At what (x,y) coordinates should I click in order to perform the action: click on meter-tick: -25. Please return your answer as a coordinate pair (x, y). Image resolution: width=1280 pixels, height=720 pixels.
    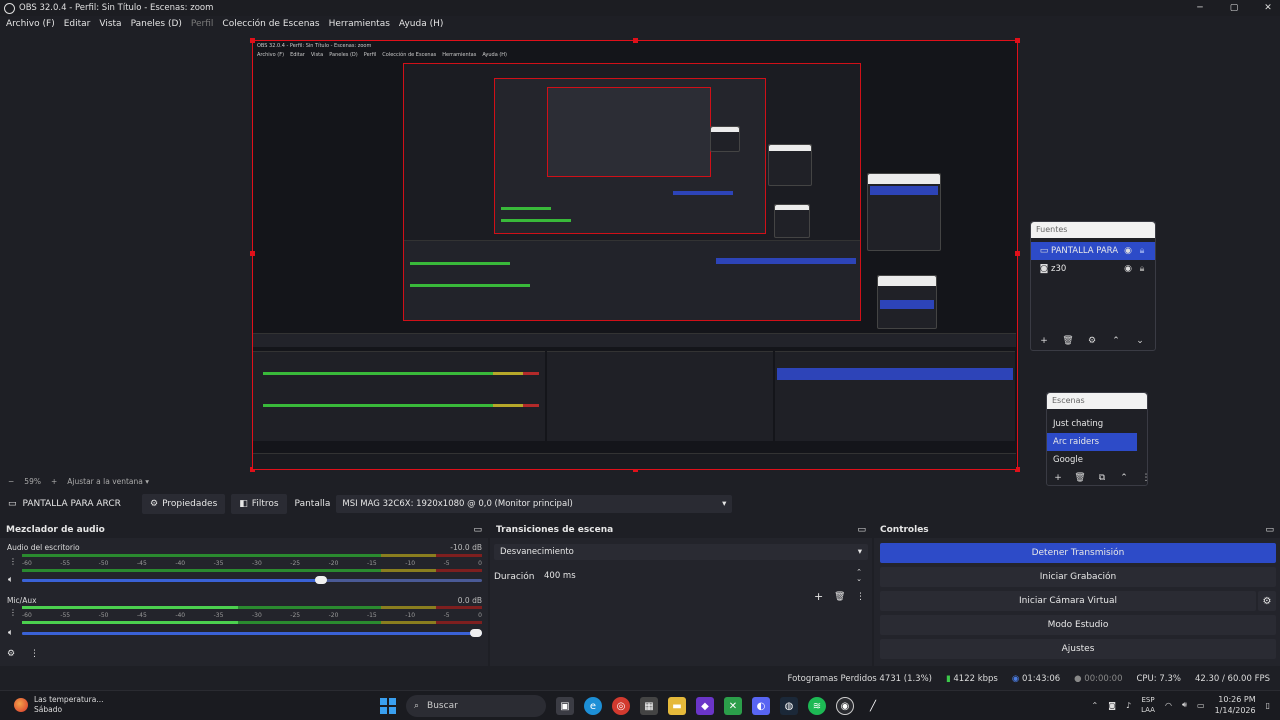
    Looking at the image, I should click on (295, 563).